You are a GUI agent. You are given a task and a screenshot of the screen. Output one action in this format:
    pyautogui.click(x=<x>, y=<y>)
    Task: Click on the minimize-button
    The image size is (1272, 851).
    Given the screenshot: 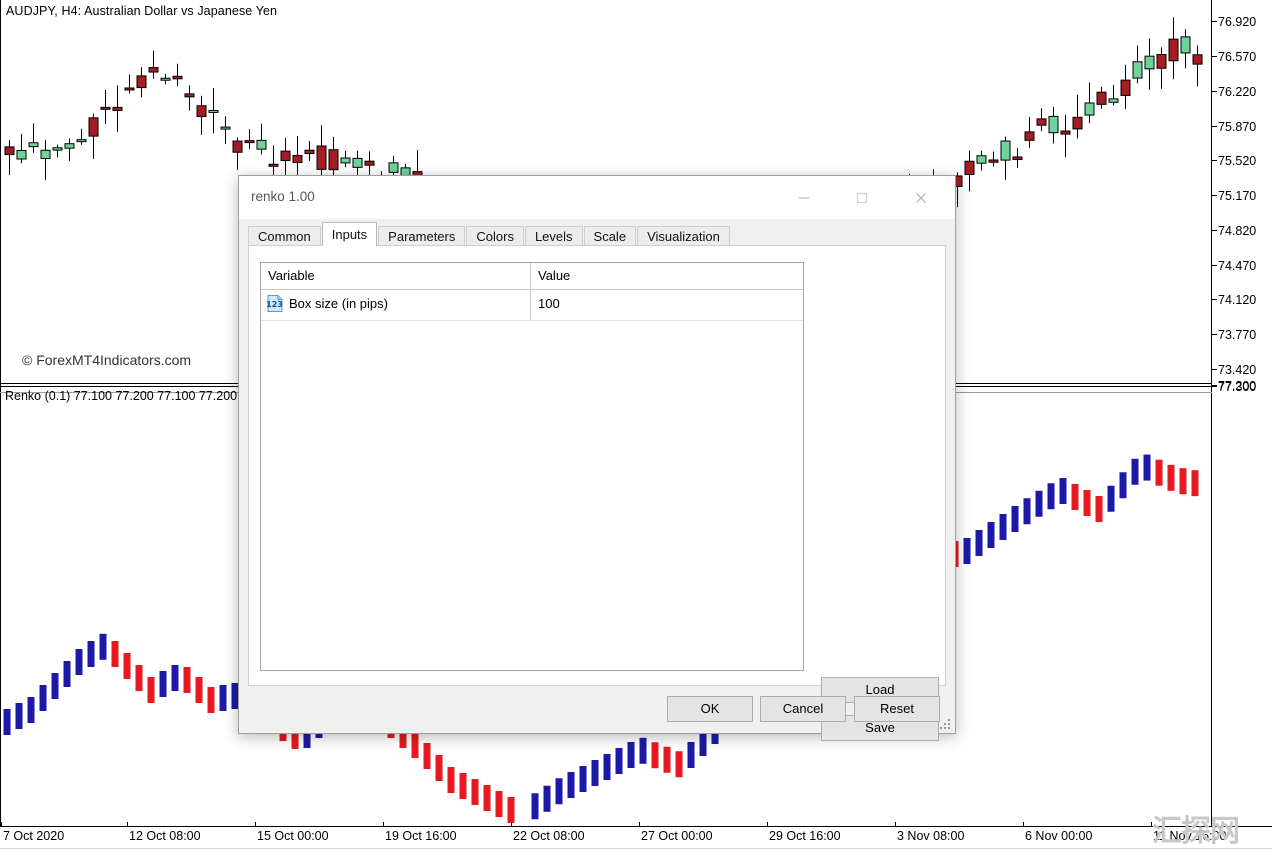 What is the action you would take?
    pyautogui.click(x=804, y=197)
    